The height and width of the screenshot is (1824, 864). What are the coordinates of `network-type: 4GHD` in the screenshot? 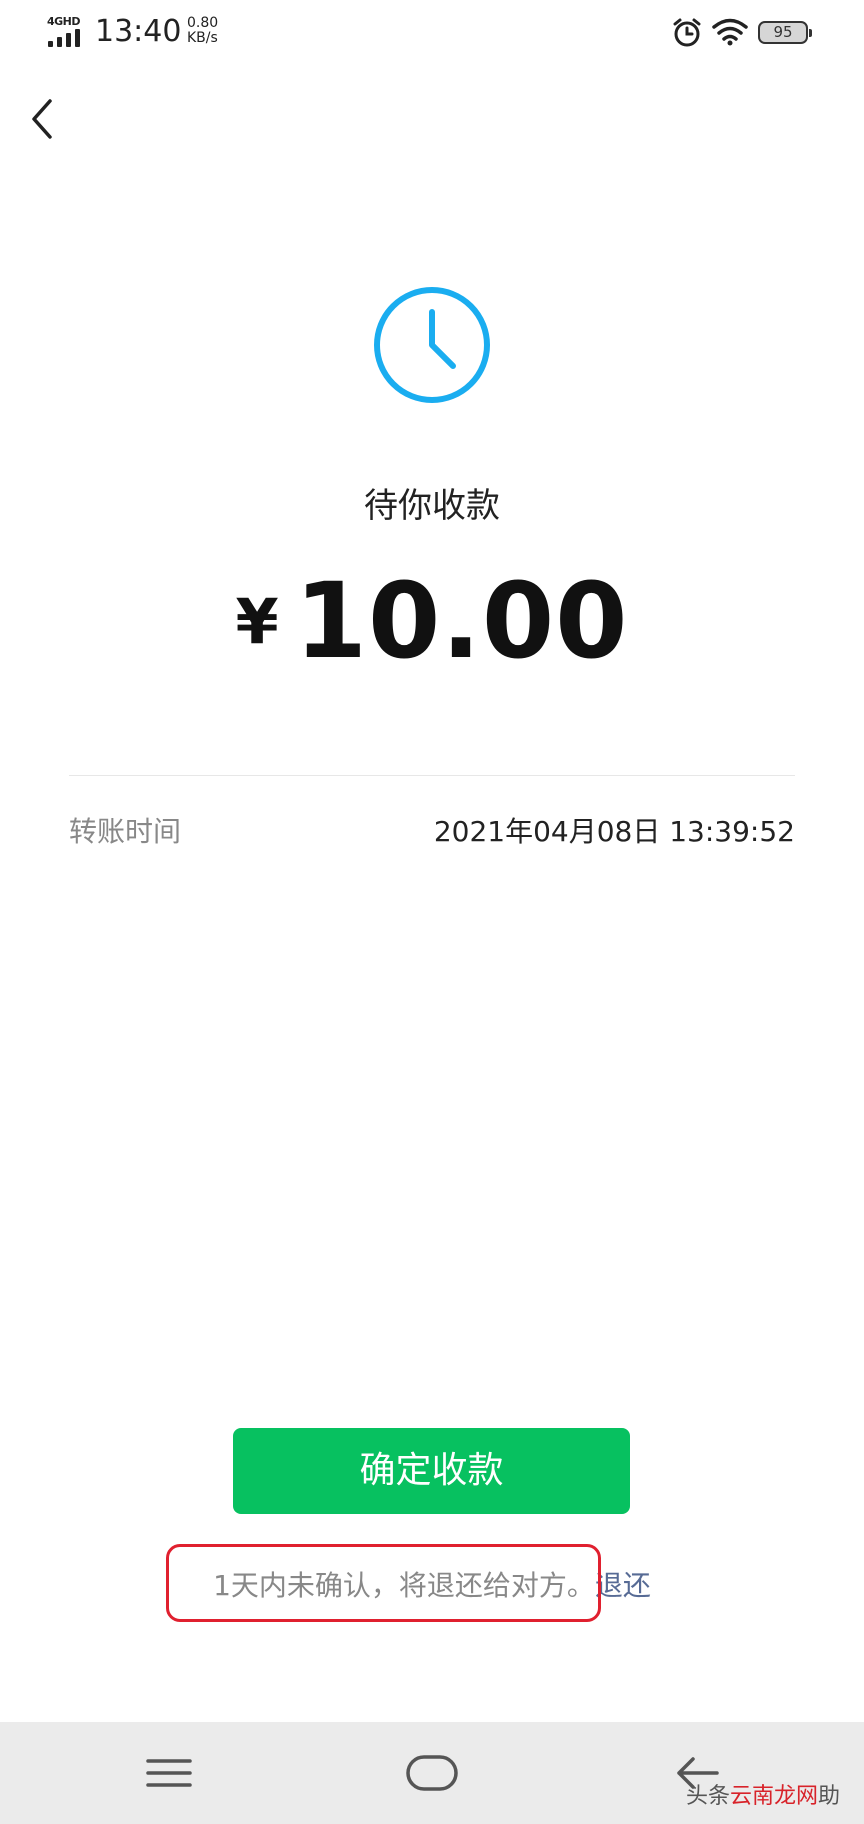 It's located at (64, 21).